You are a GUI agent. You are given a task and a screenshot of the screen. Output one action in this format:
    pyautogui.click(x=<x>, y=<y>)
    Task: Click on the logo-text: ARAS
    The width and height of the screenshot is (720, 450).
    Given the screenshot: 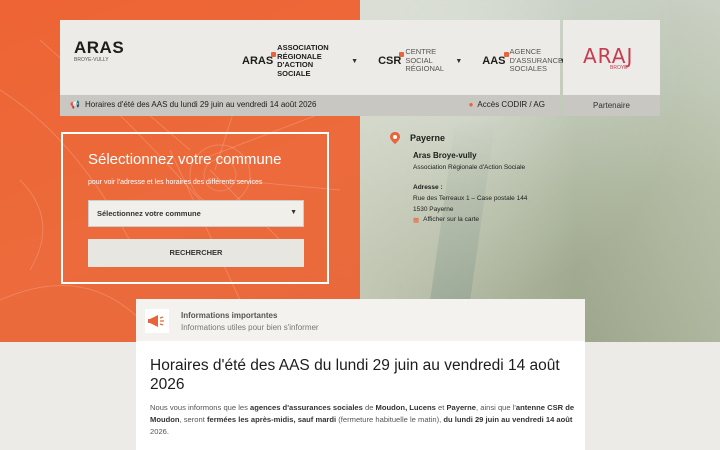 What is the action you would take?
    pyautogui.click(x=99, y=47)
    